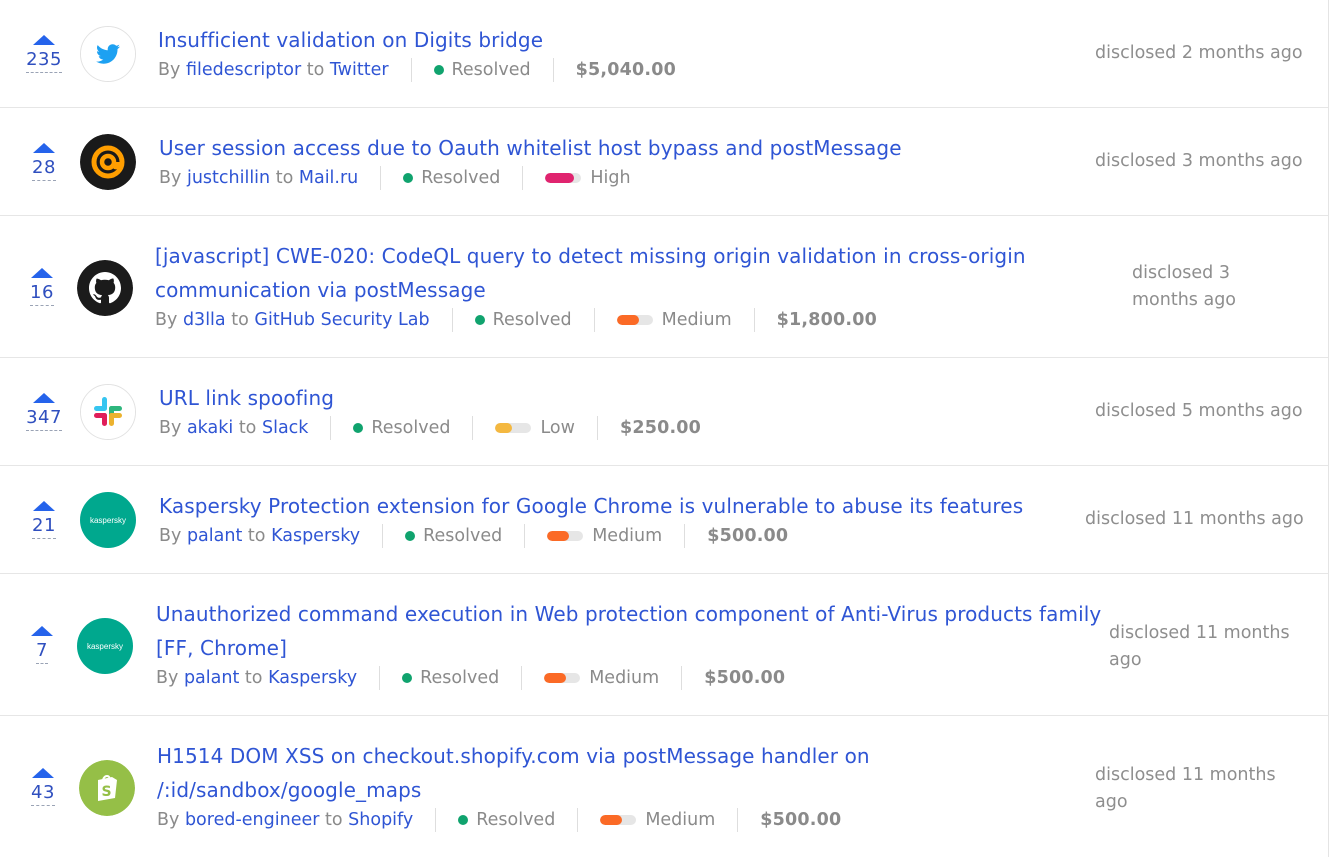  Describe the element at coordinates (660, 428) in the screenshot. I see `bounty-amount: $250.00` at that location.